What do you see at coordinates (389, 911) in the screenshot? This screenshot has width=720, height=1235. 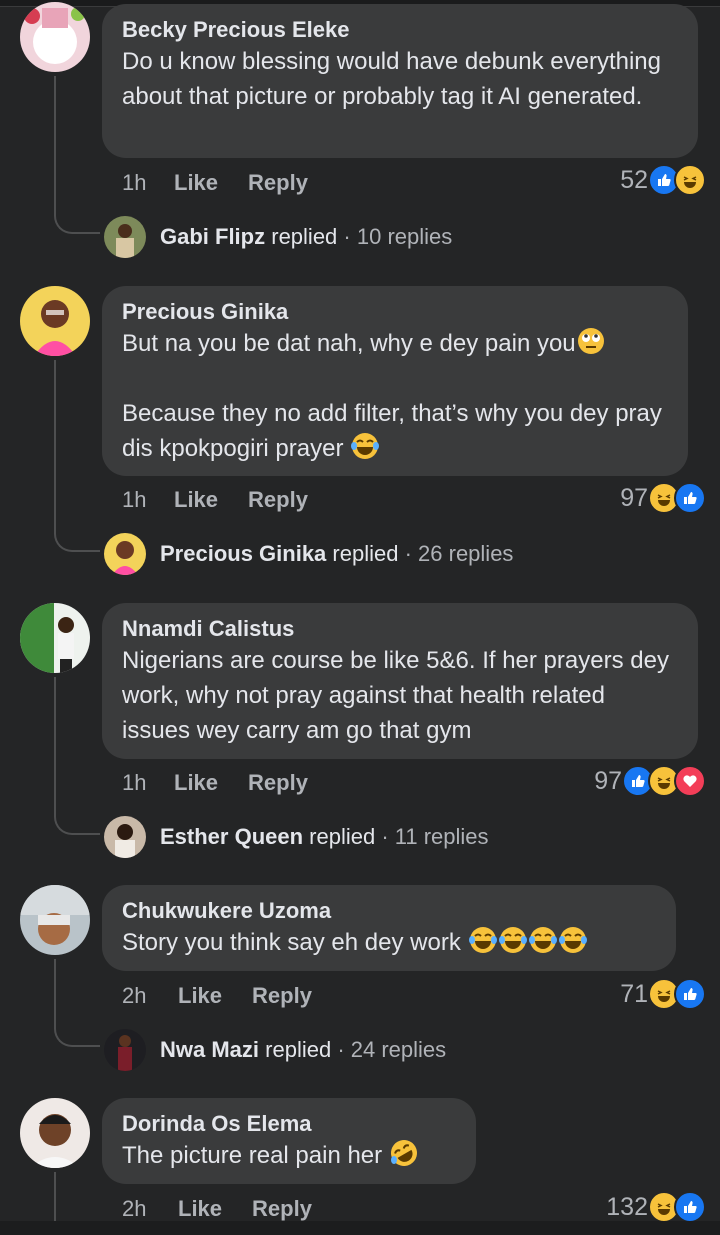 I see `commenter-name: Chukwukere Uzoma` at bounding box center [389, 911].